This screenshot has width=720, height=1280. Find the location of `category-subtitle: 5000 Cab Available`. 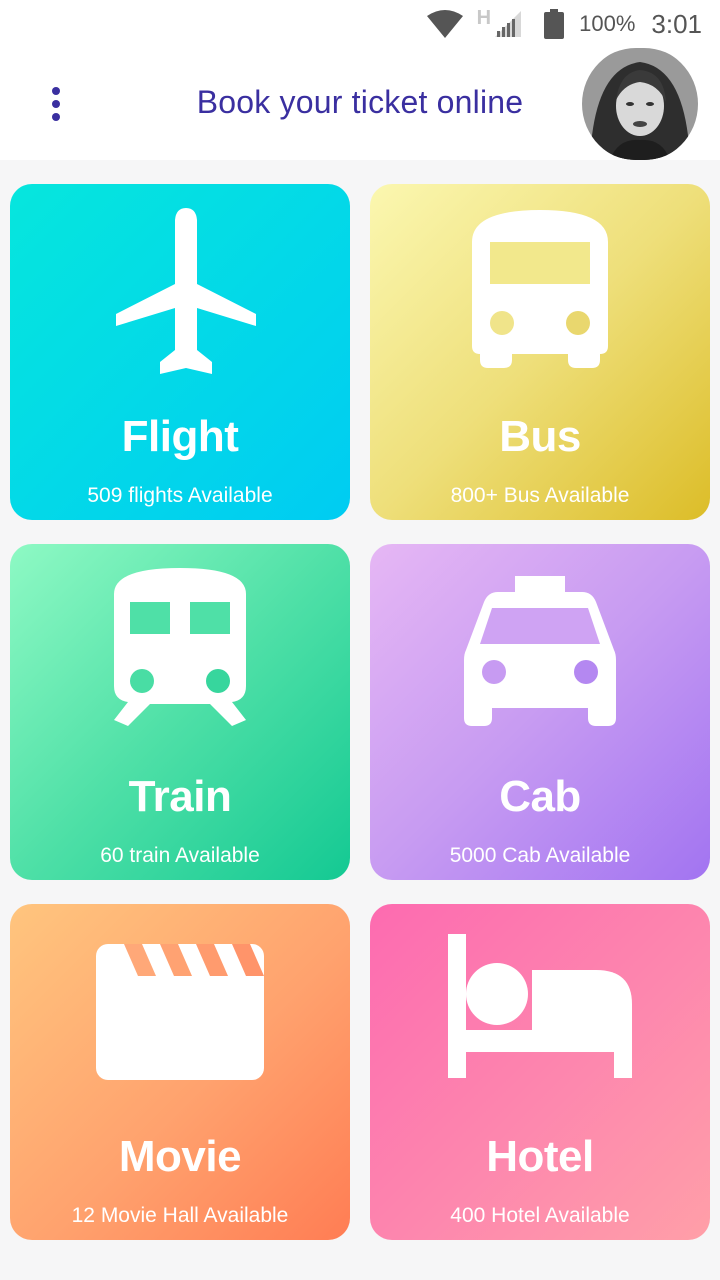

category-subtitle: 5000 Cab Available is located at coordinates (540, 855).